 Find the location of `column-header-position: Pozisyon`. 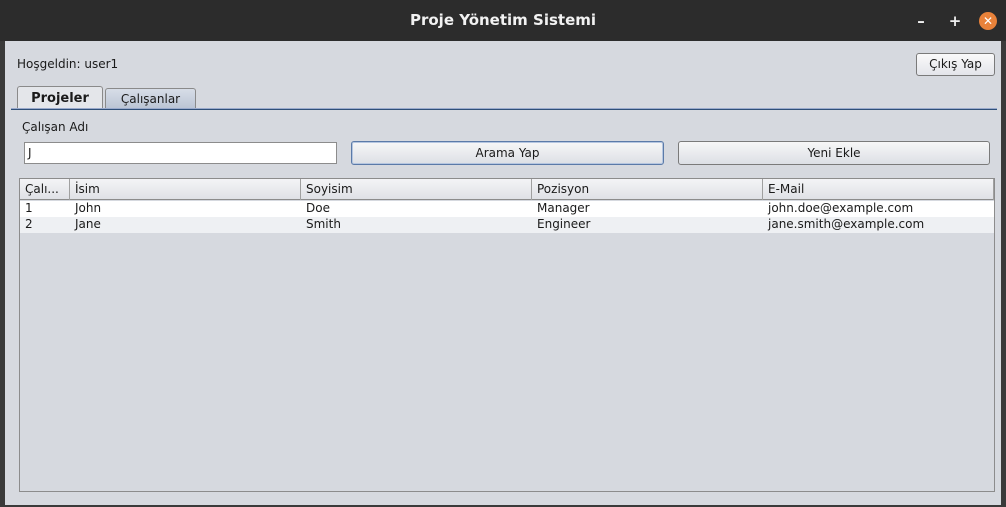

column-header-position: Pozisyon is located at coordinates (647, 189).